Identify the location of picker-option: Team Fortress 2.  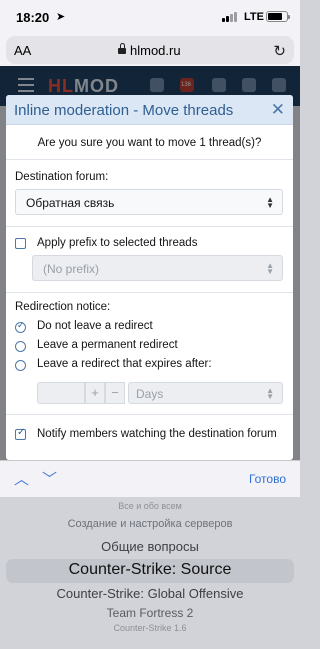
(150, 613).